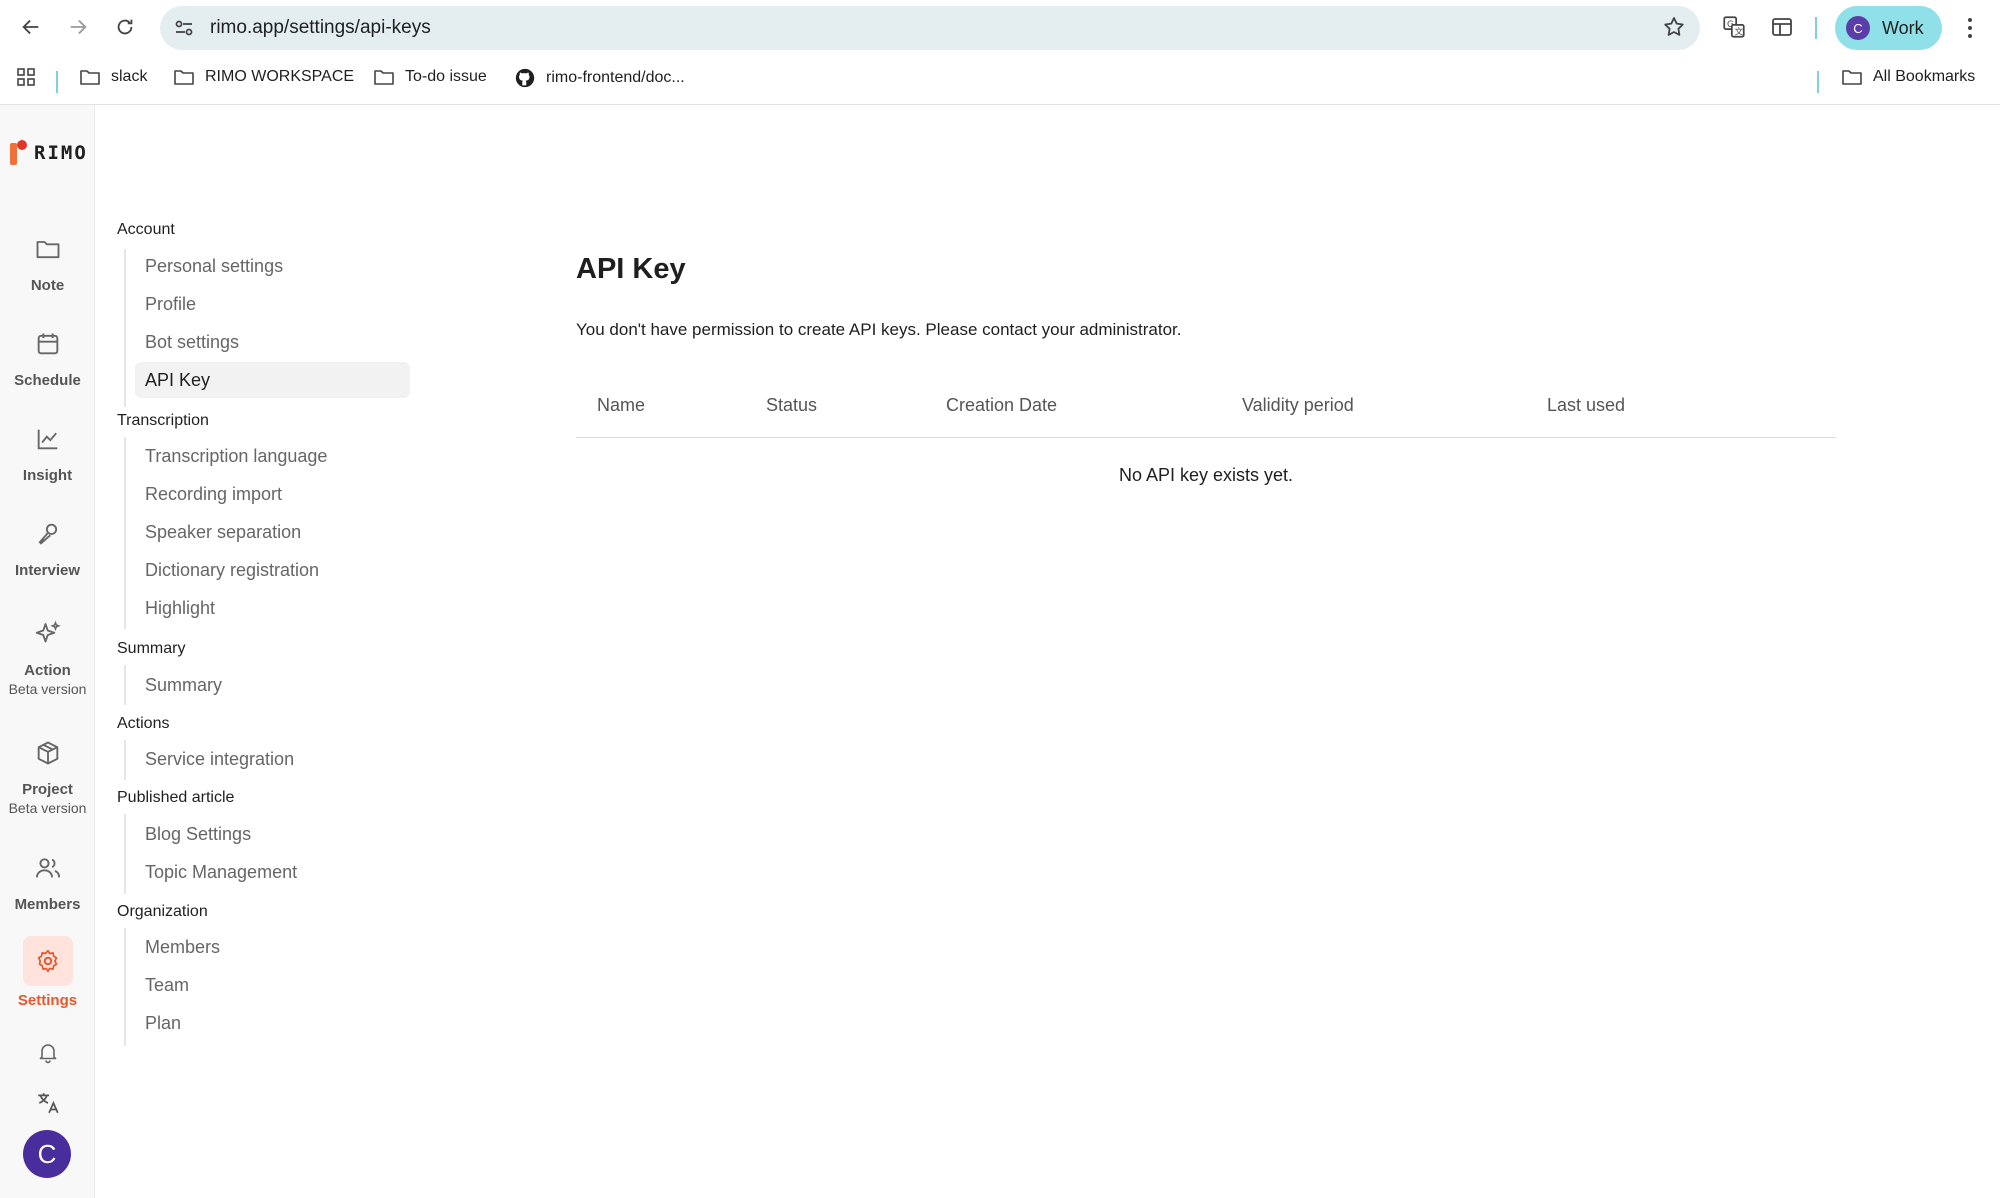 The height and width of the screenshot is (1198, 2000). What do you see at coordinates (47, 1154) in the screenshot?
I see `user-avatar: C` at bounding box center [47, 1154].